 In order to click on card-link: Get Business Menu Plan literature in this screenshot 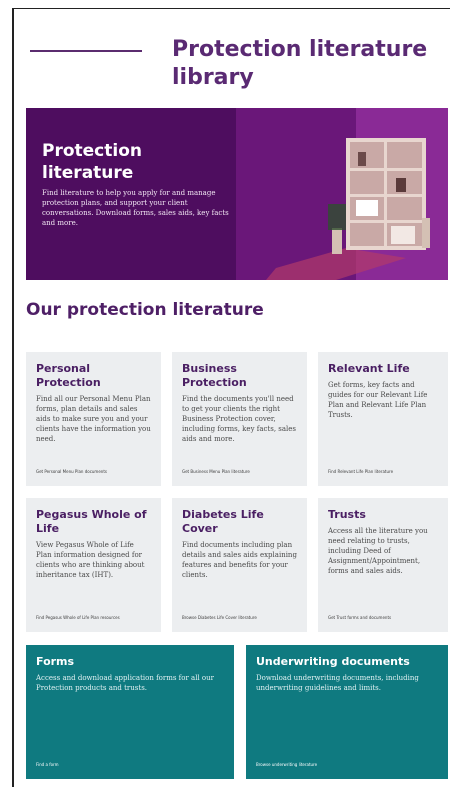, I will do `click(216, 471)`.